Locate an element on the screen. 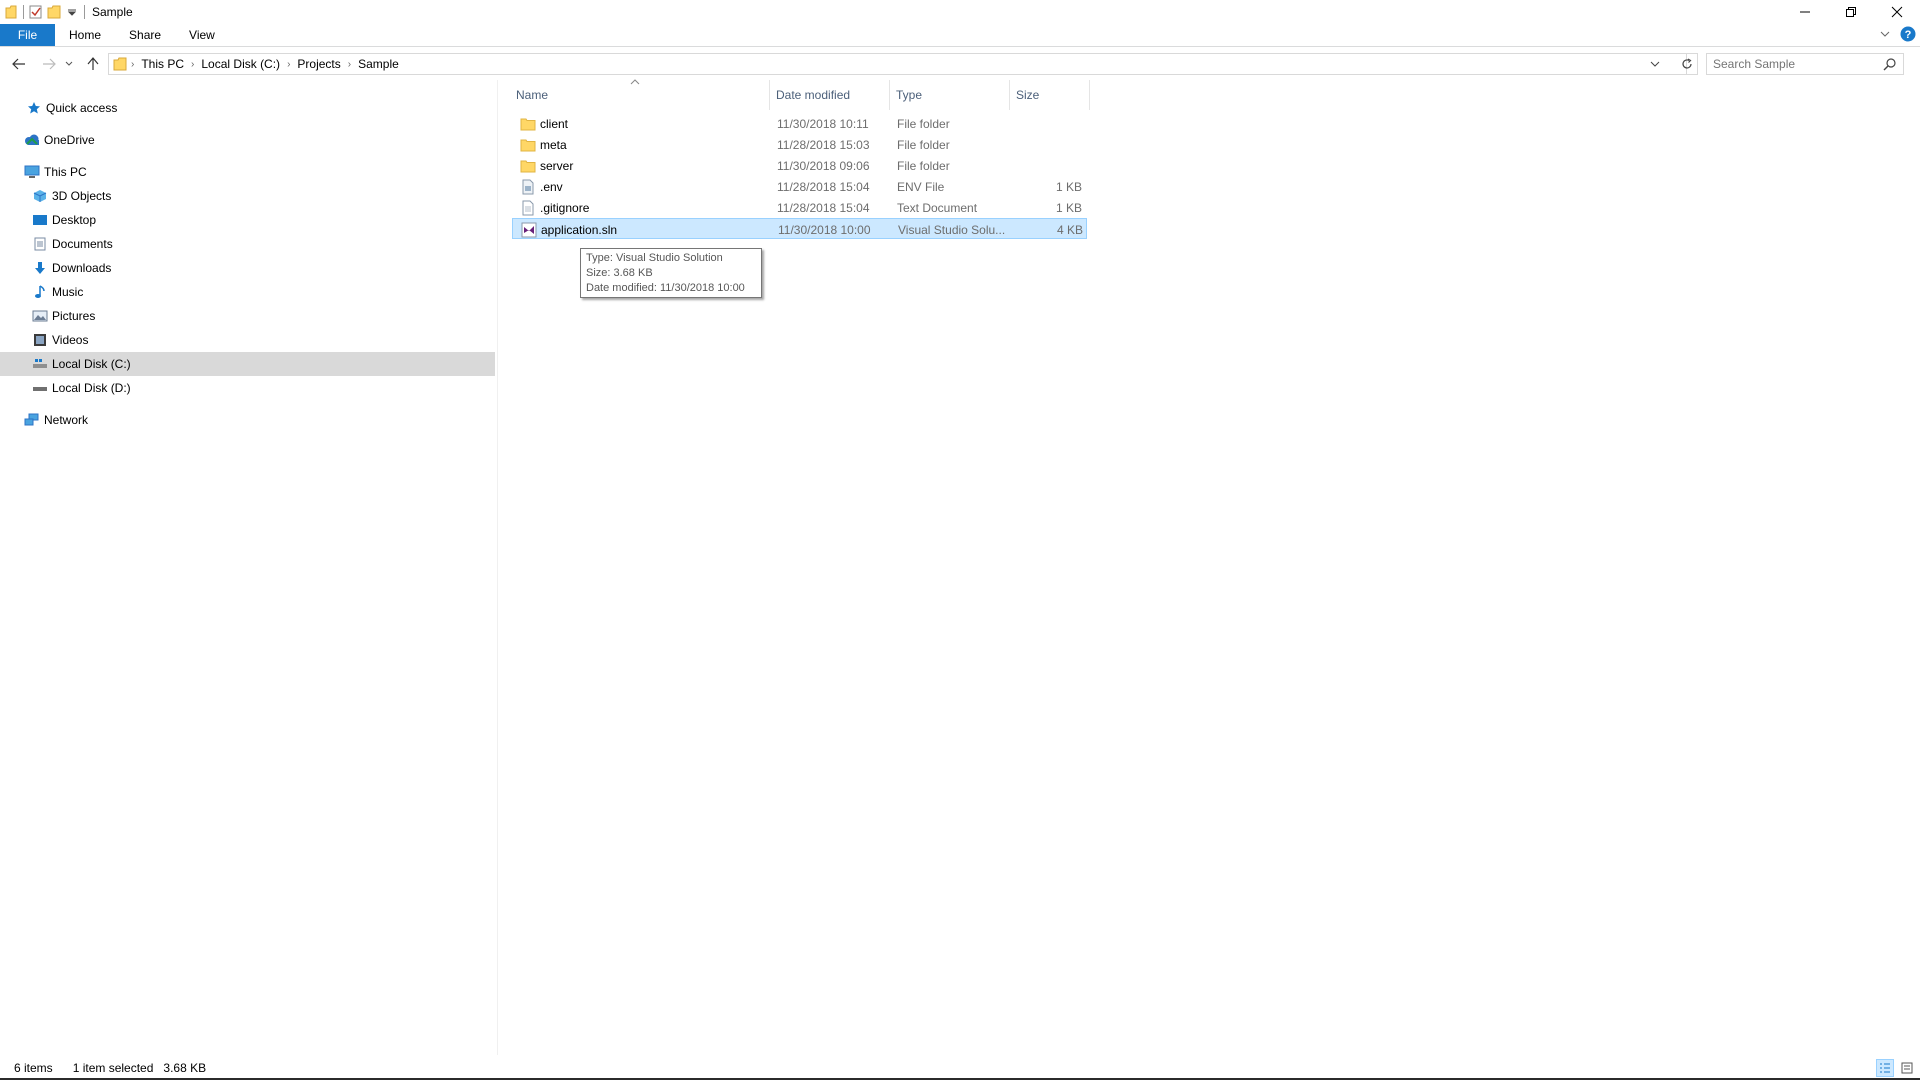 The height and width of the screenshot is (1080, 1920). nav-item-documents: Documents is located at coordinates (247, 244).